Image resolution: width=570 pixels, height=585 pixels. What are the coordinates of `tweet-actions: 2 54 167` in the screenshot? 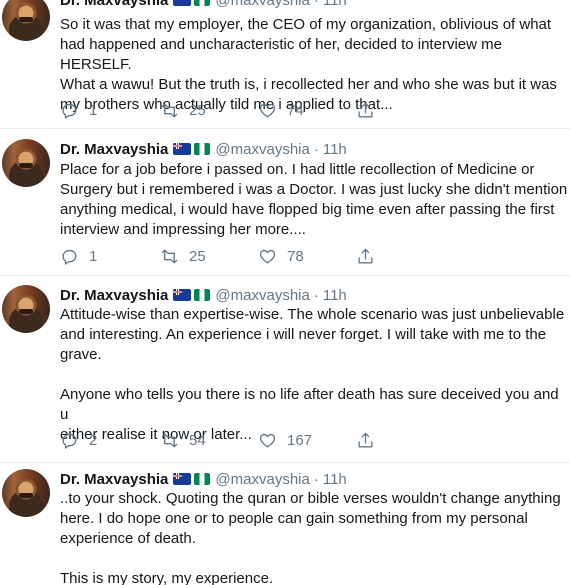 It's located at (315, 440).